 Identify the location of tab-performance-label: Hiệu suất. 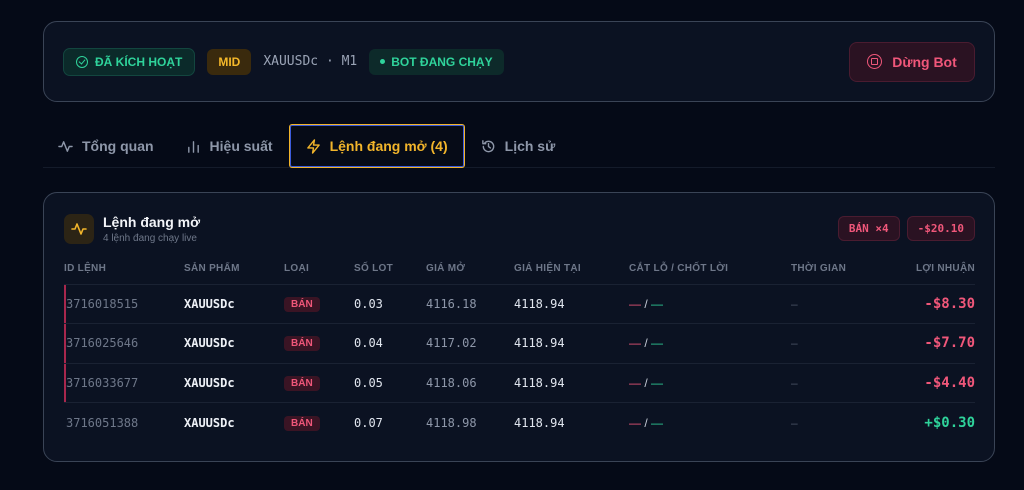
(241, 146).